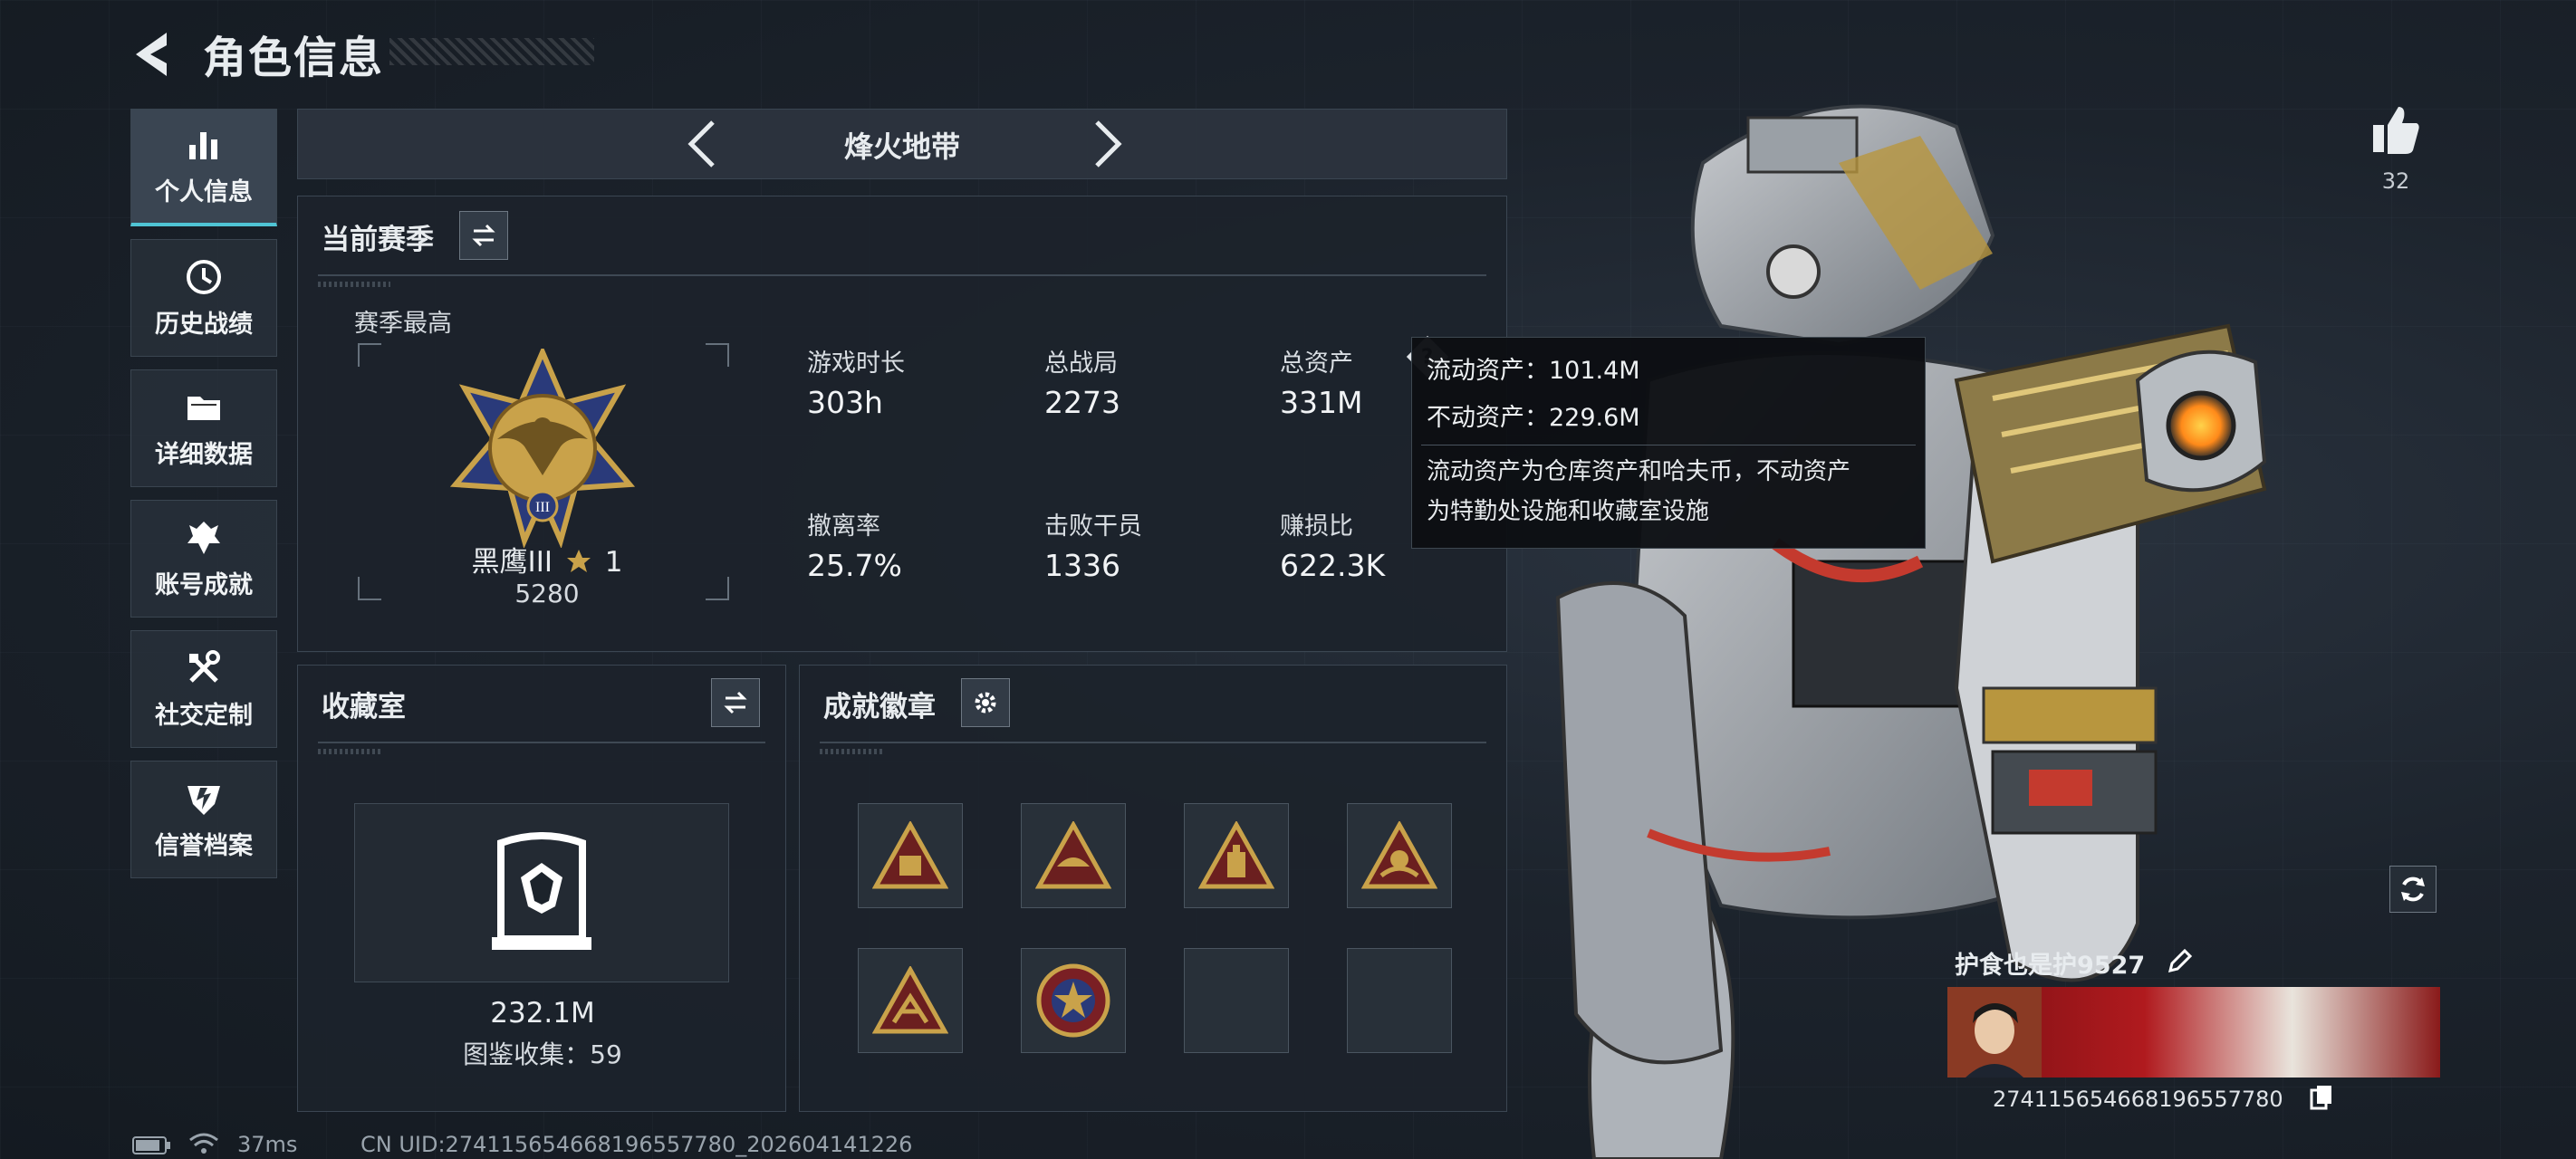  What do you see at coordinates (1533, 418) in the screenshot?
I see `tooltip-fixed-assets: 不动资产：229.6M` at bounding box center [1533, 418].